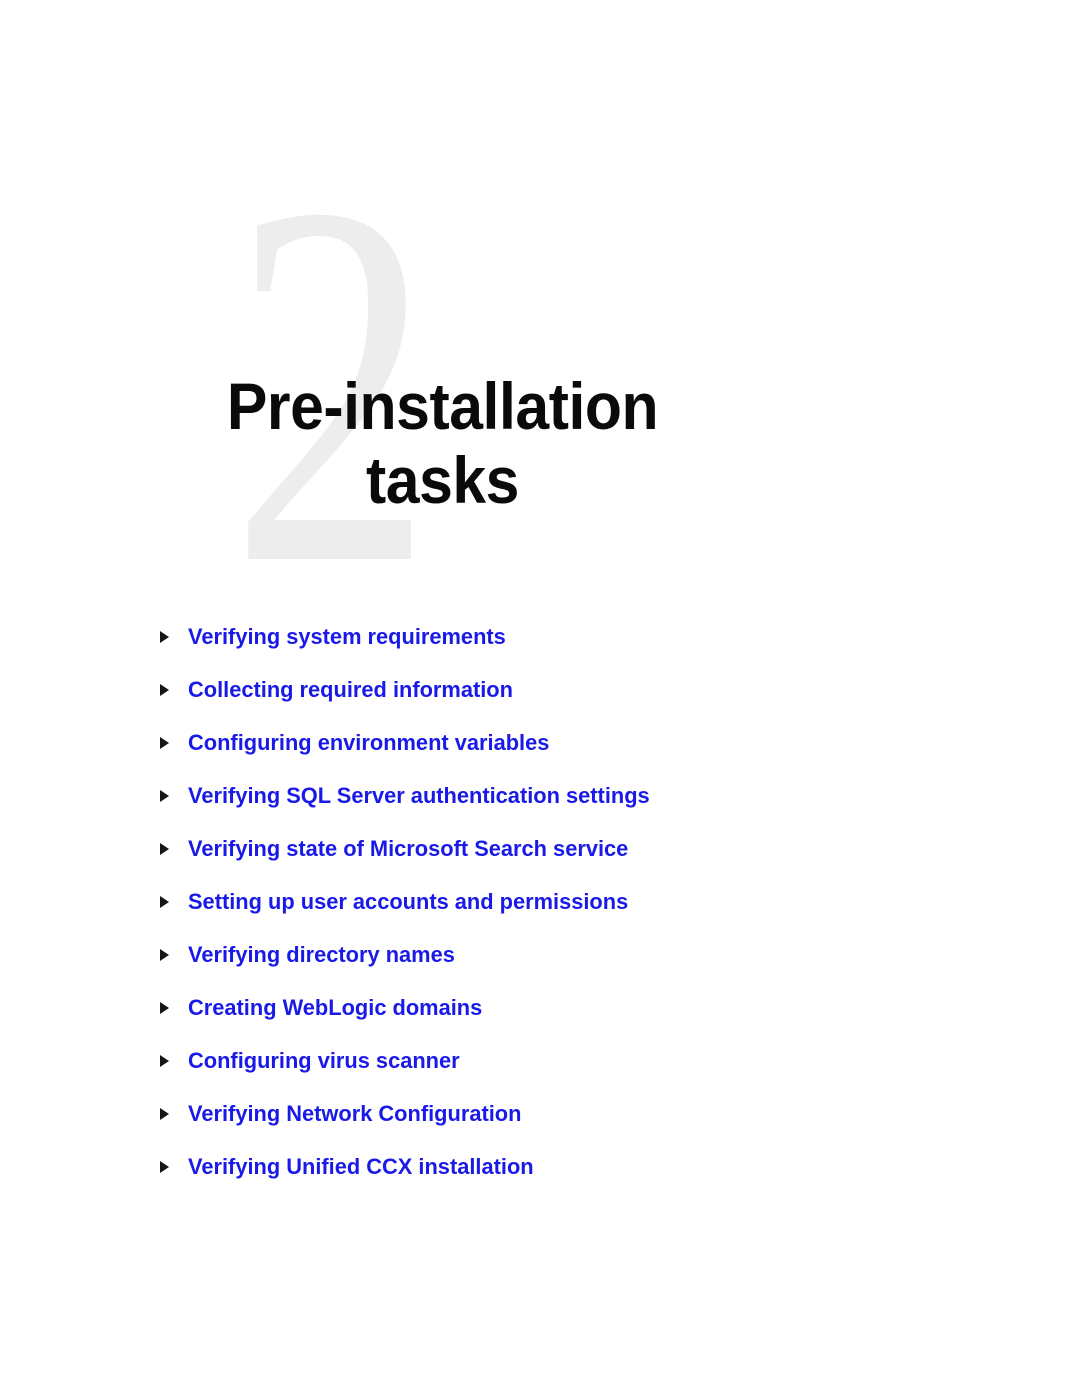 This screenshot has width=1080, height=1397. I want to click on contents-item-label: Verifying Network Configuration, so click(355, 1113).